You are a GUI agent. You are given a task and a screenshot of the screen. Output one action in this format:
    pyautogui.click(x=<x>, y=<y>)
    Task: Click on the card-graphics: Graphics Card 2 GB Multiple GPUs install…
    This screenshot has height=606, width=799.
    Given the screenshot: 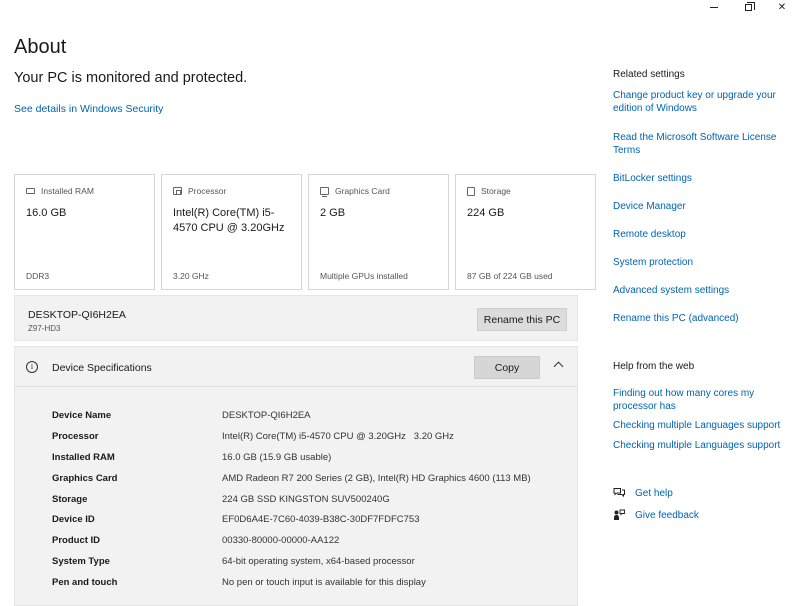 What is the action you would take?
    pyautogui.click(x=378, y=232)
    